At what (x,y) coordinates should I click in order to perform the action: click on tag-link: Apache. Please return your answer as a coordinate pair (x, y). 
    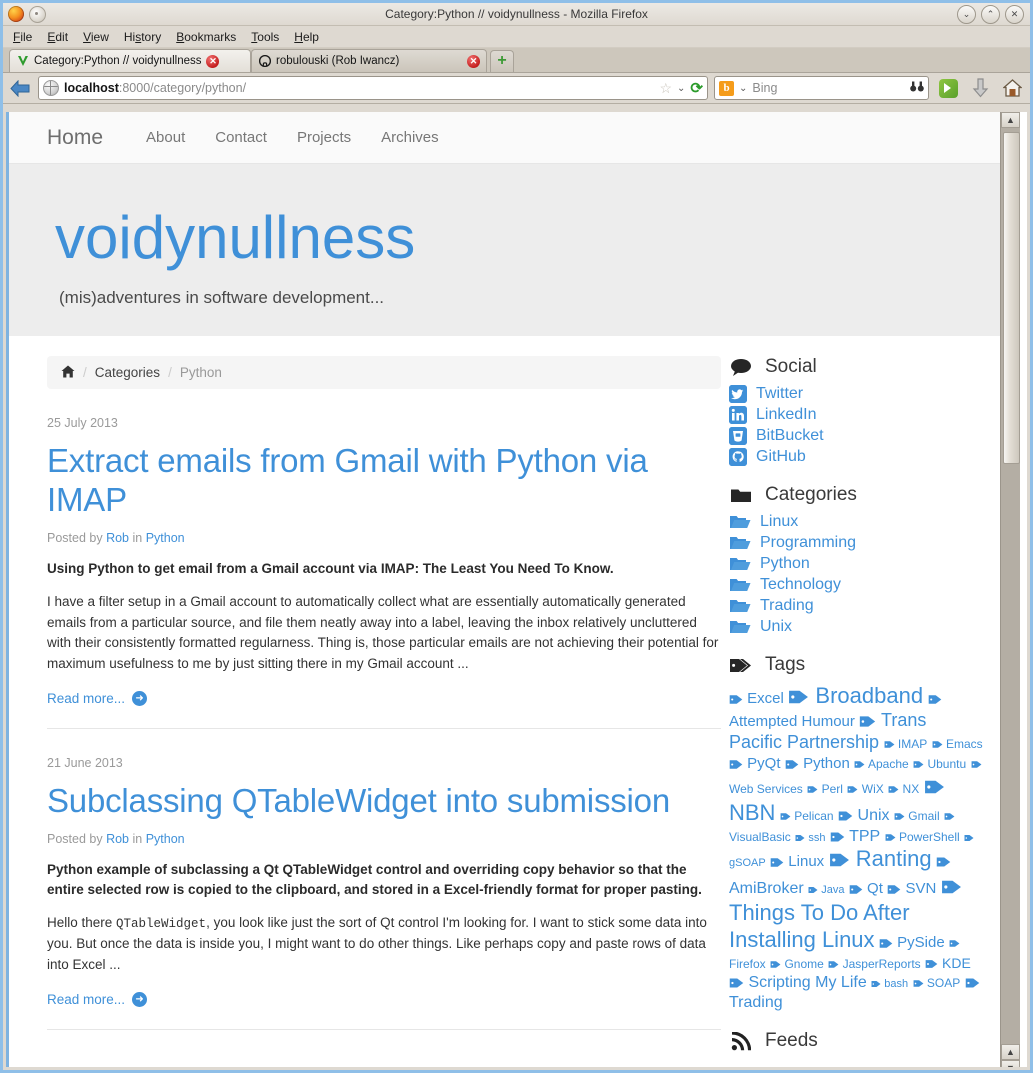
    Looking at the image, I should click on (881, 764).